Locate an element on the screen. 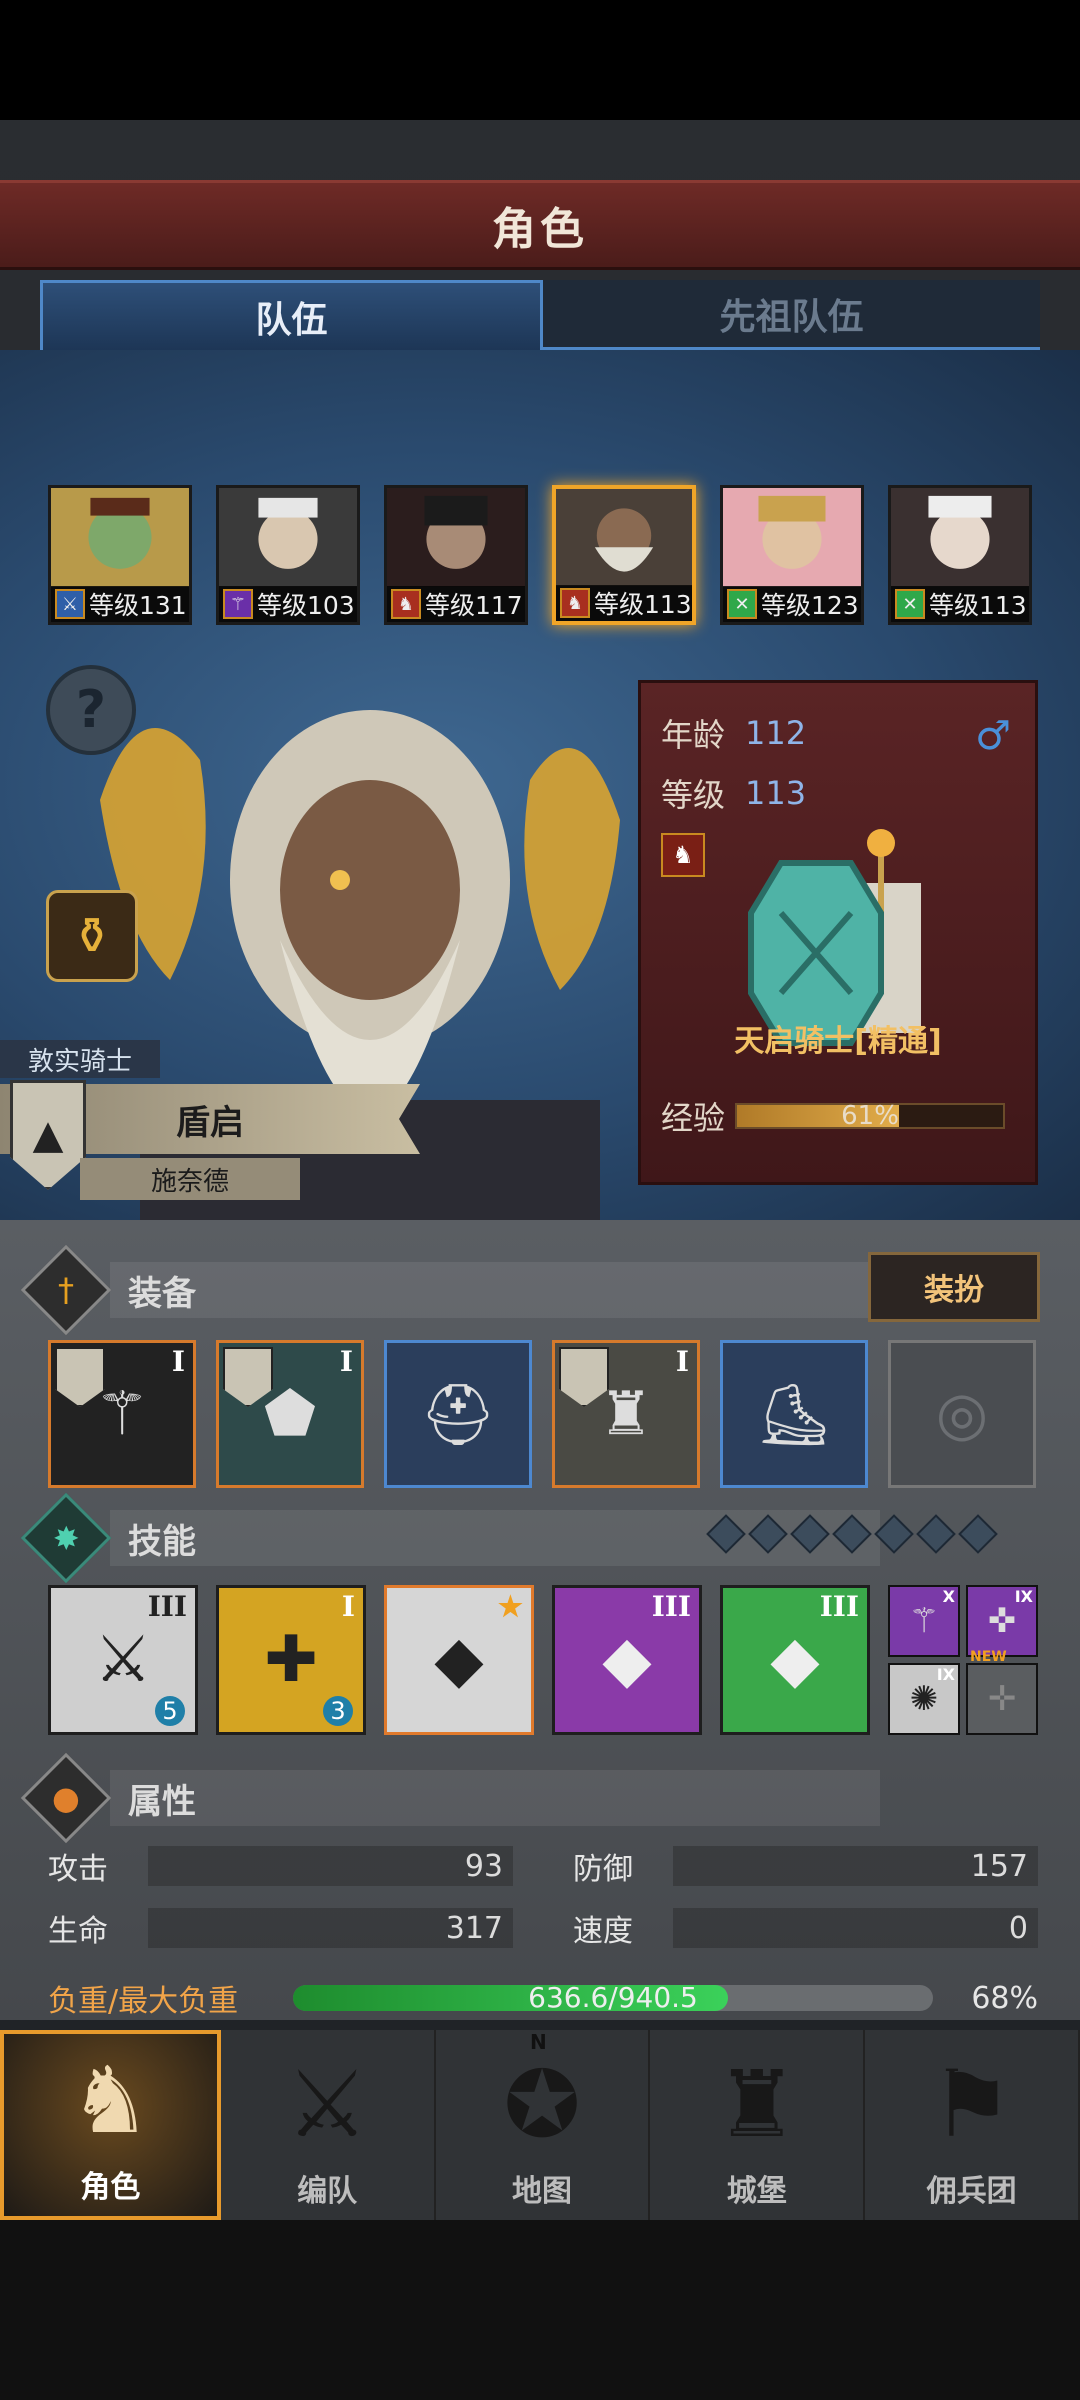 This screenshot has height=2400, width=1080. sword-section-icon: † is located at coordinates (66, 1290).